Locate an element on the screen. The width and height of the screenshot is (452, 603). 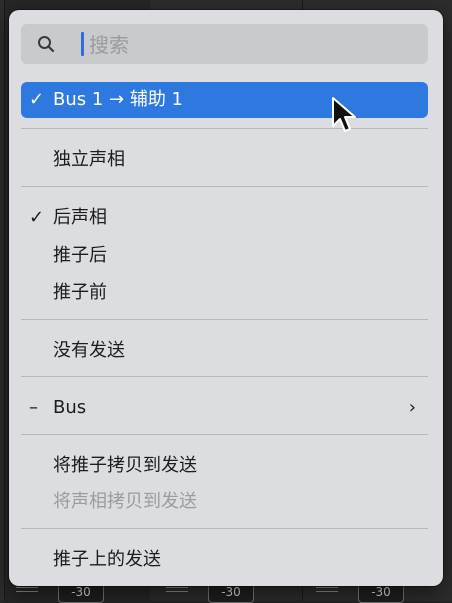
menu-item-label: 推子后 is located at coordinates (80, 255).